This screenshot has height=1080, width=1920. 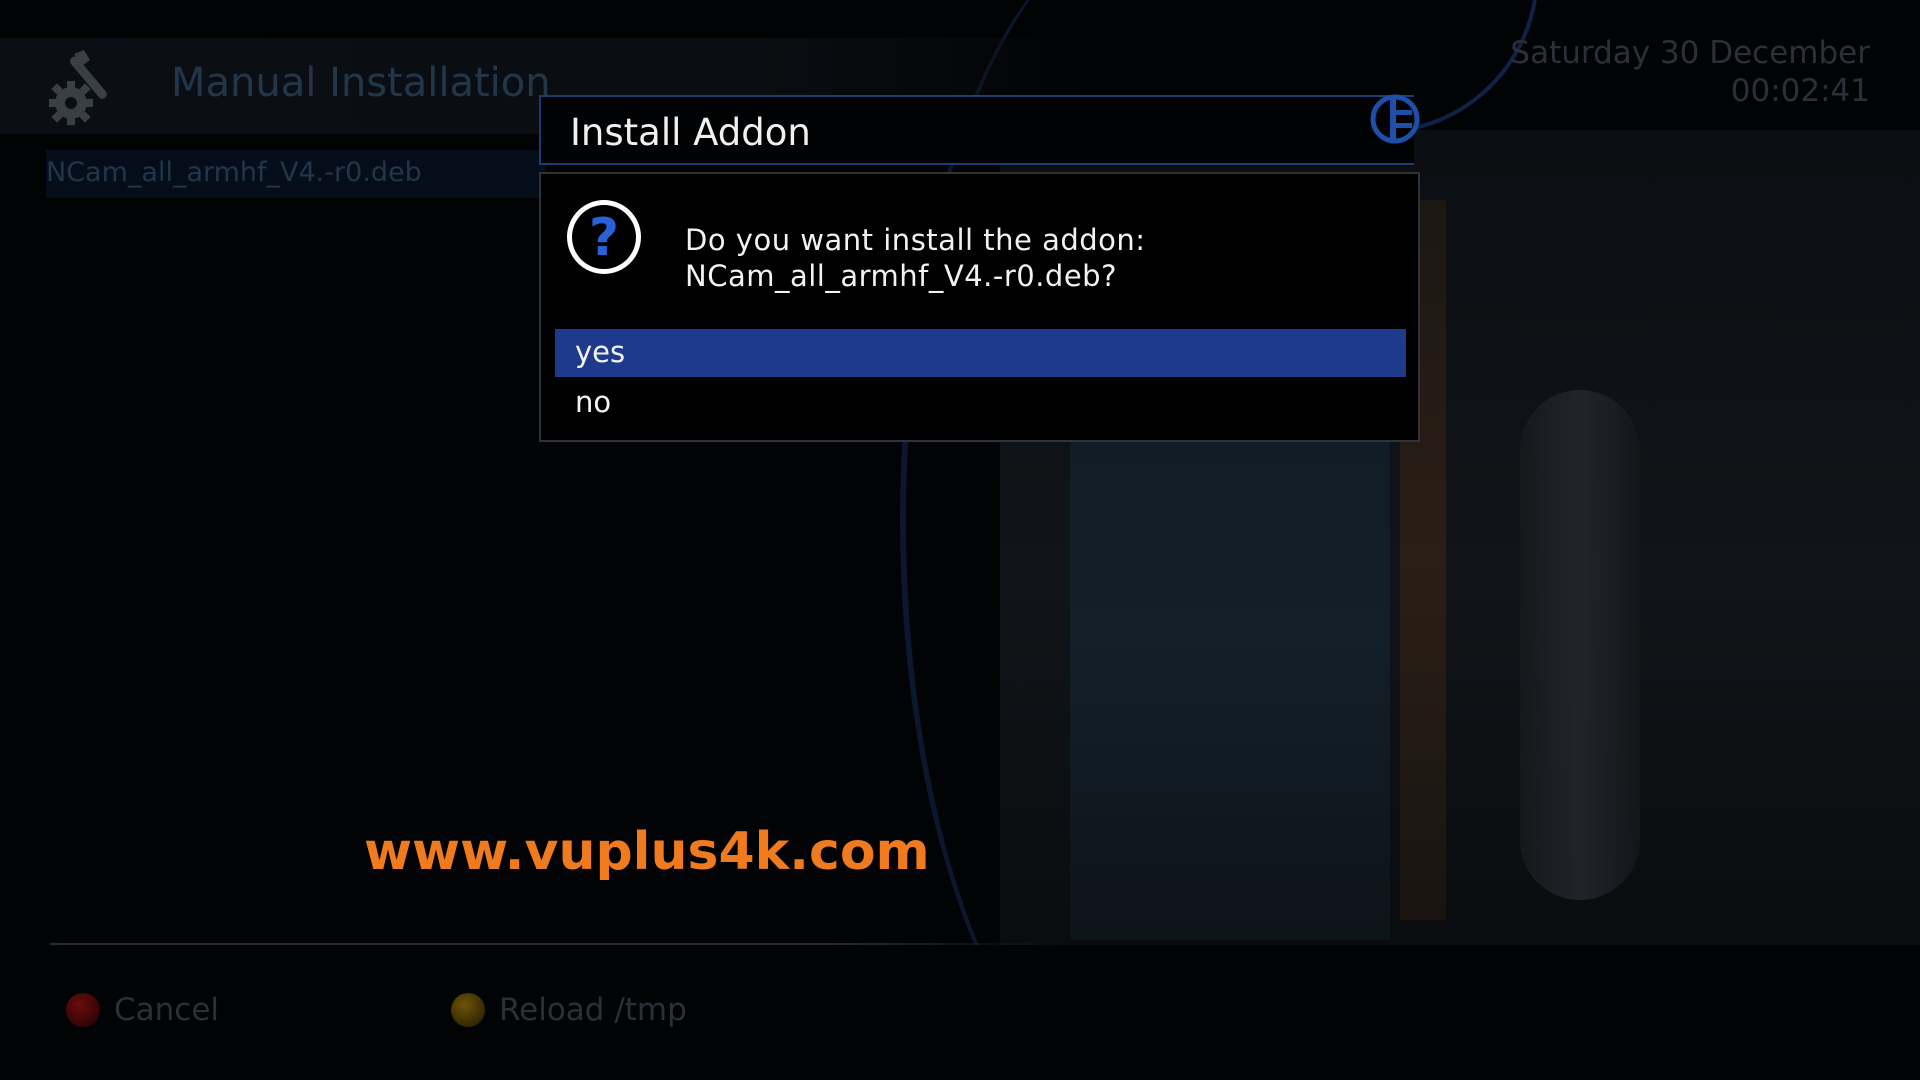 What do you see at coordinates (915, 240) in the screenshot?
I see `dialog-message-line1: Do you want install the addon:` at bounding box center [915, 240].